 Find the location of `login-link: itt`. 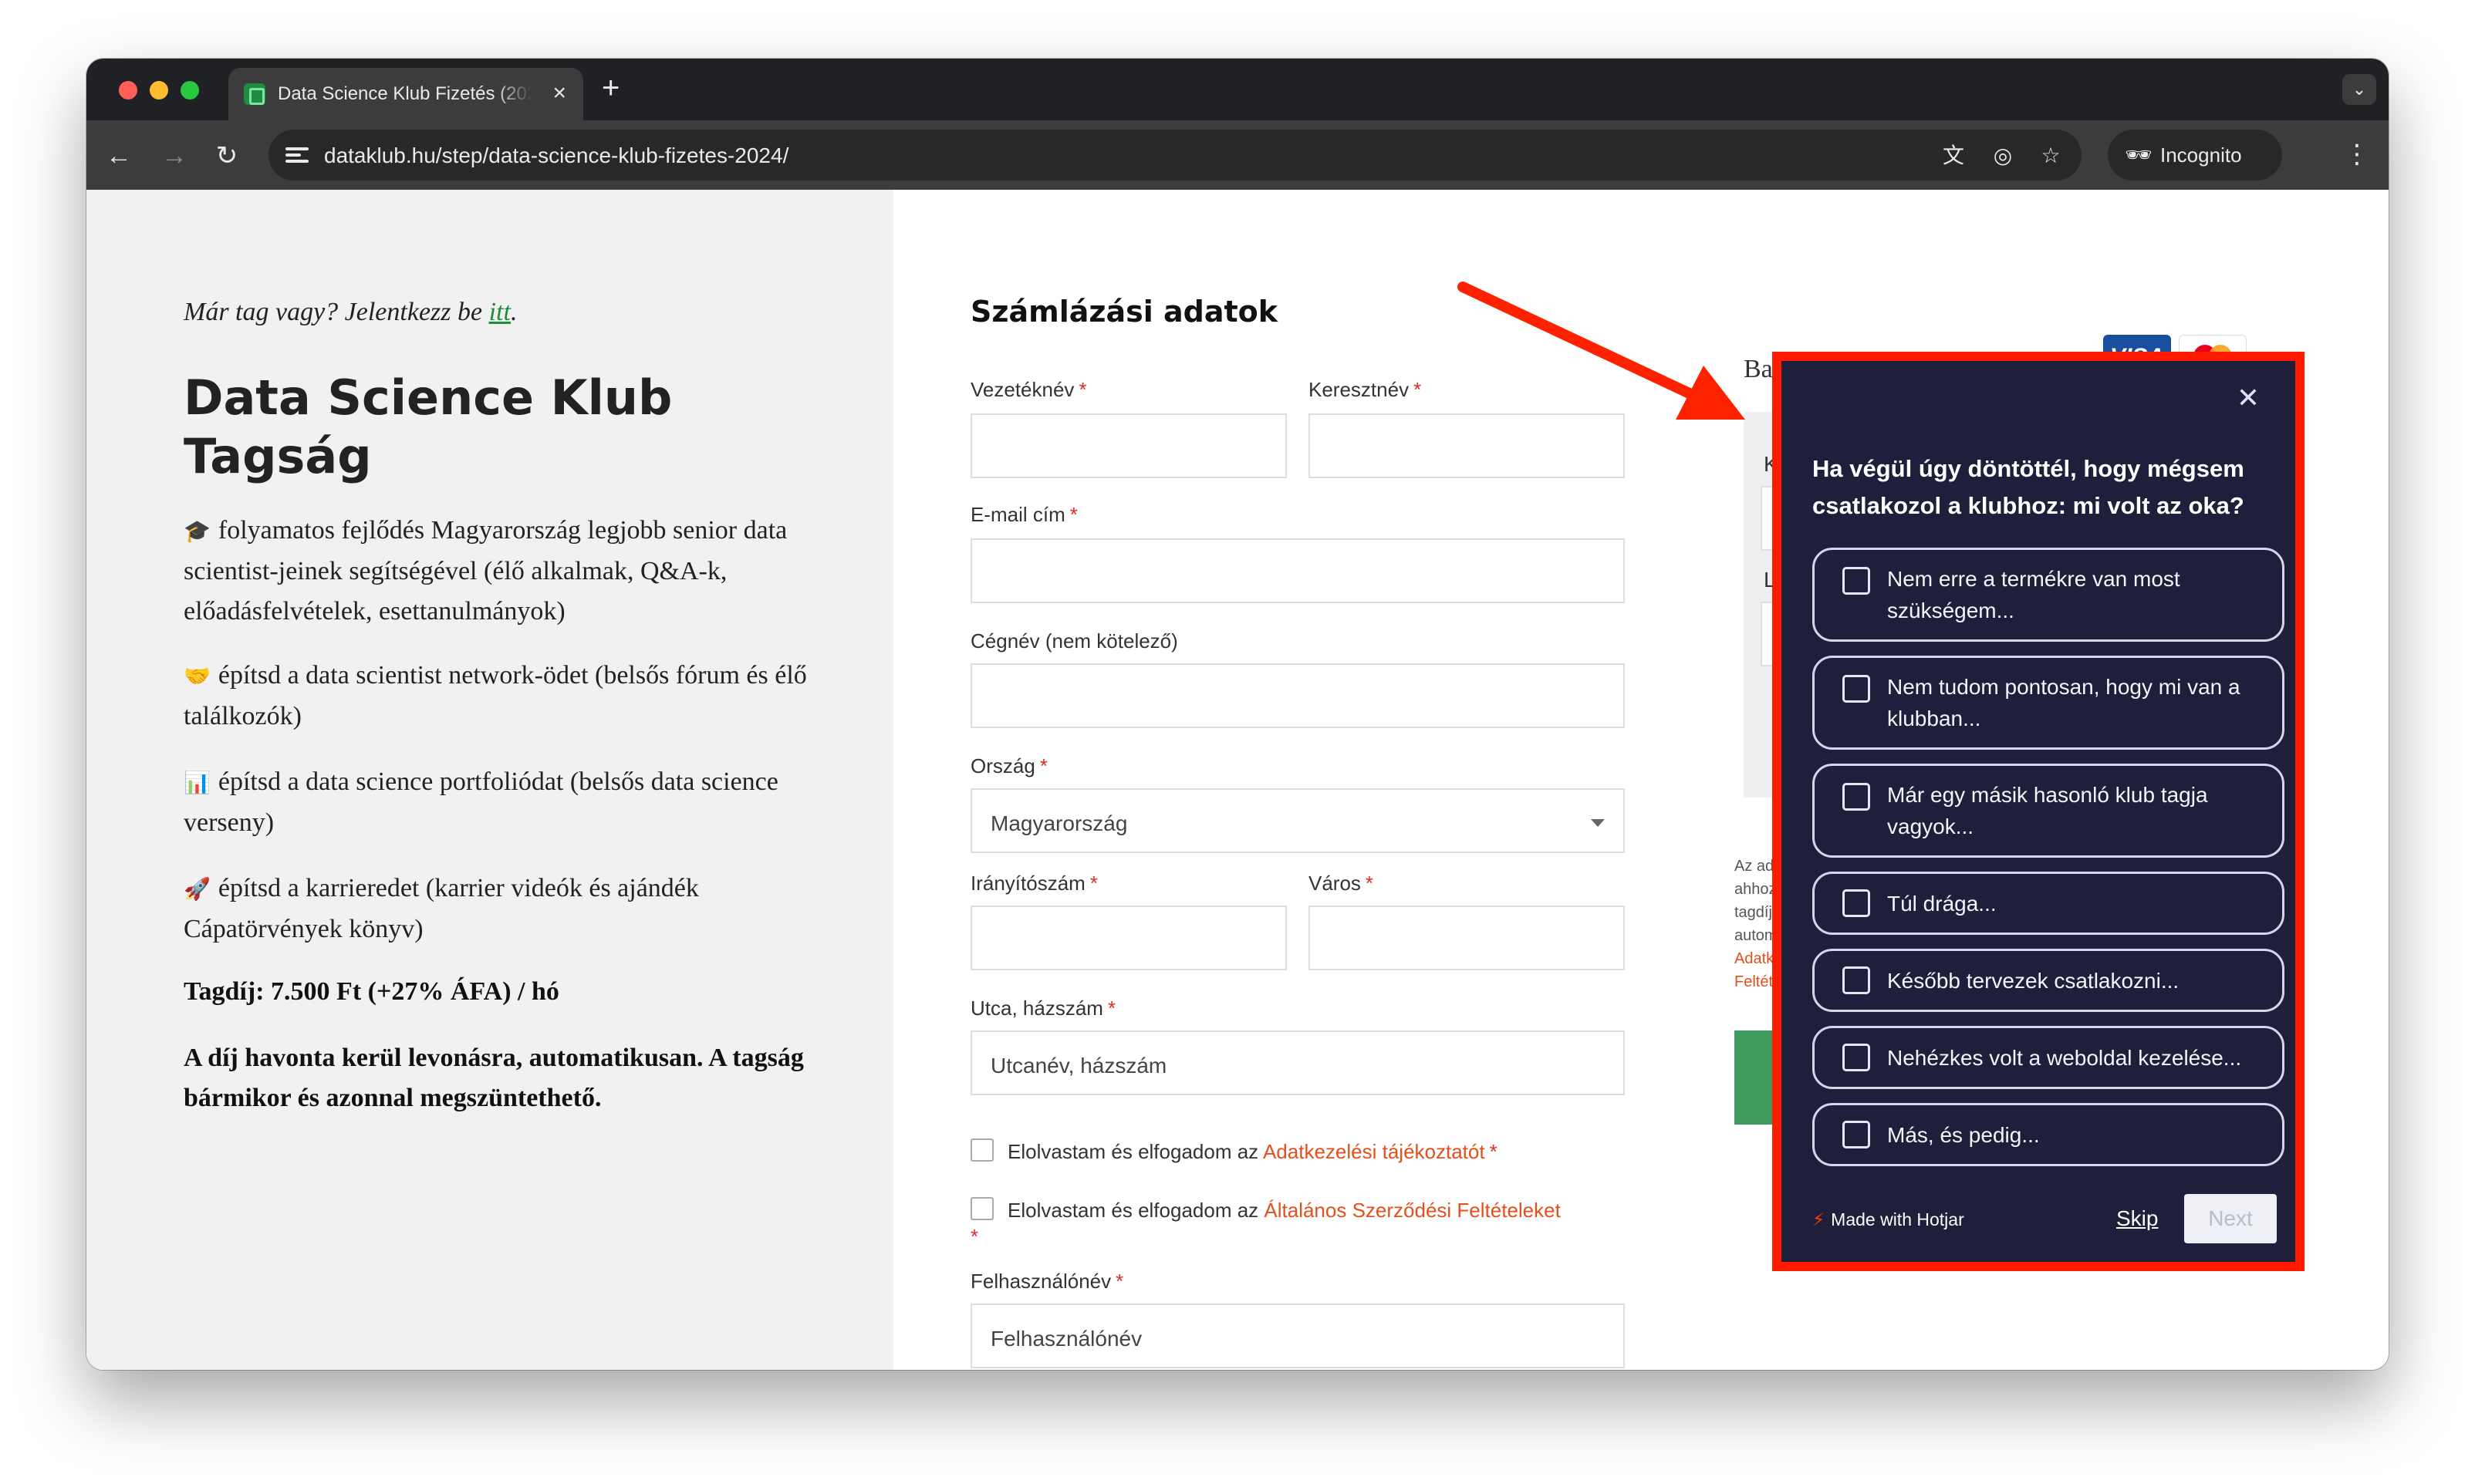

login-link: itt is located at coordinates (500, 312).